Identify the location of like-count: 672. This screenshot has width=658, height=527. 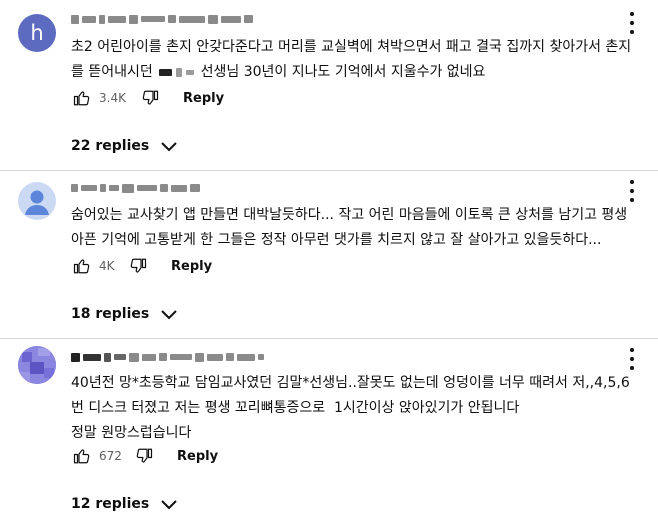
(110, 456).